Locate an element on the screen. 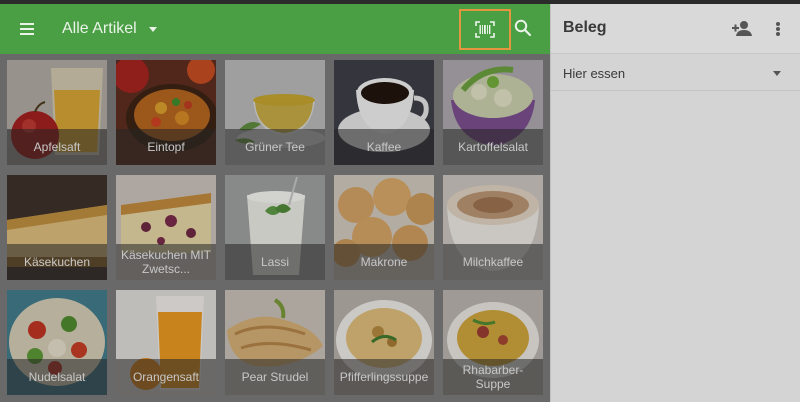 The image size is (800, 402). category-dropdown: Alle Artikel is located at coordinates (109, 29).